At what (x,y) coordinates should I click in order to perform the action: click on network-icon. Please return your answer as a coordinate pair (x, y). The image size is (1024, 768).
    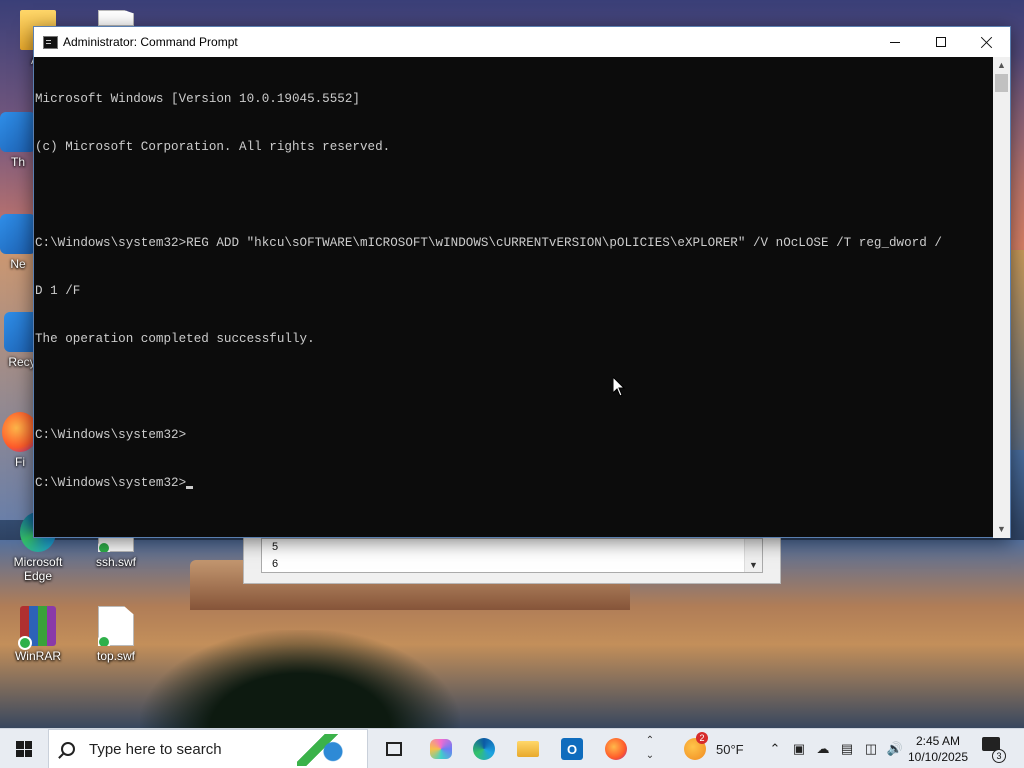
    Looking at the image, I should click on (18, 234).